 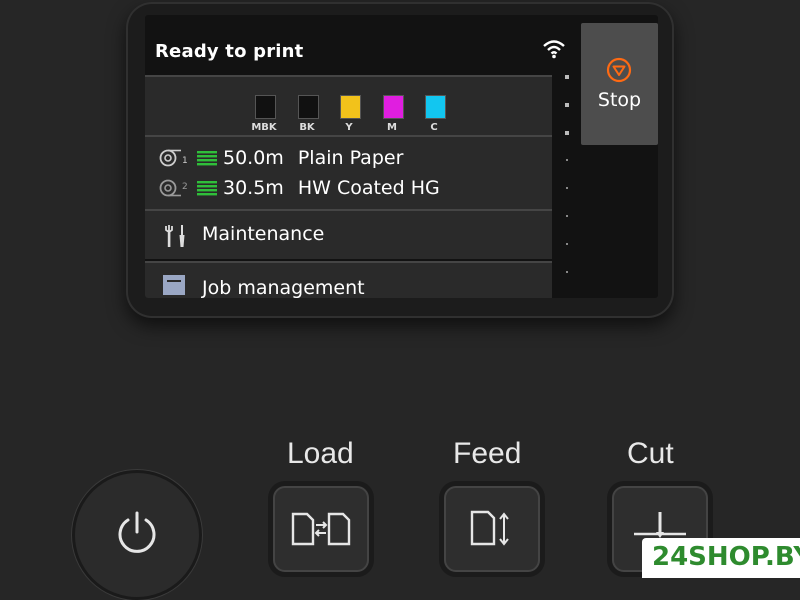 I want to click on maintenance-tools-icon, so click(x=175, y=236).